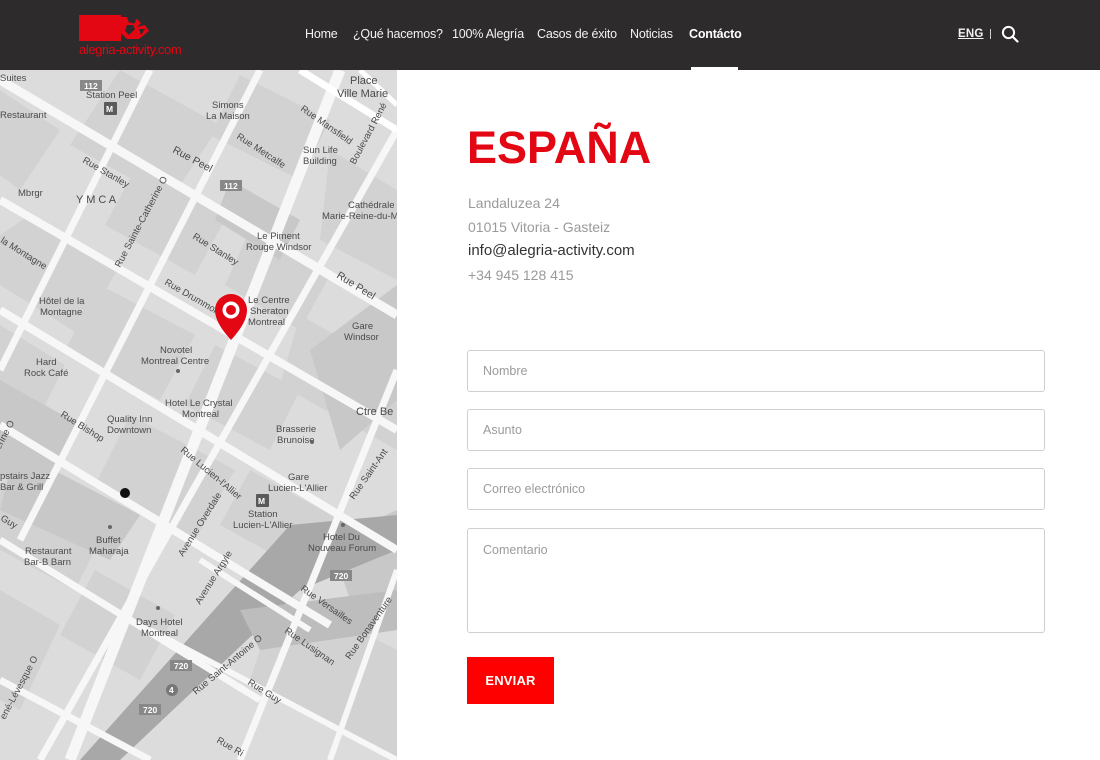  I want to click on contact-email-link: info@alegria-activity.com, so click(551, 251).